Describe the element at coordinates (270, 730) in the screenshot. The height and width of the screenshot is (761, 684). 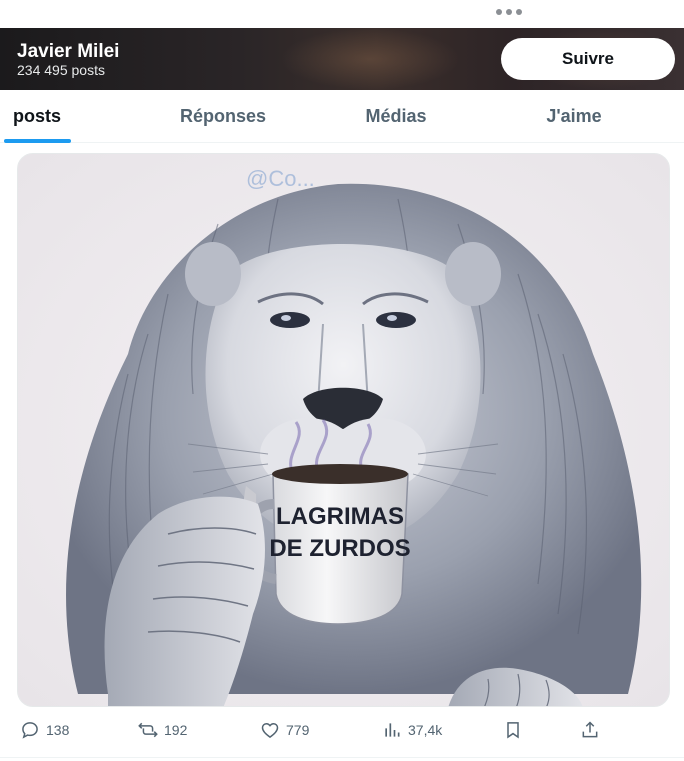
I see `like-icon` at that location.